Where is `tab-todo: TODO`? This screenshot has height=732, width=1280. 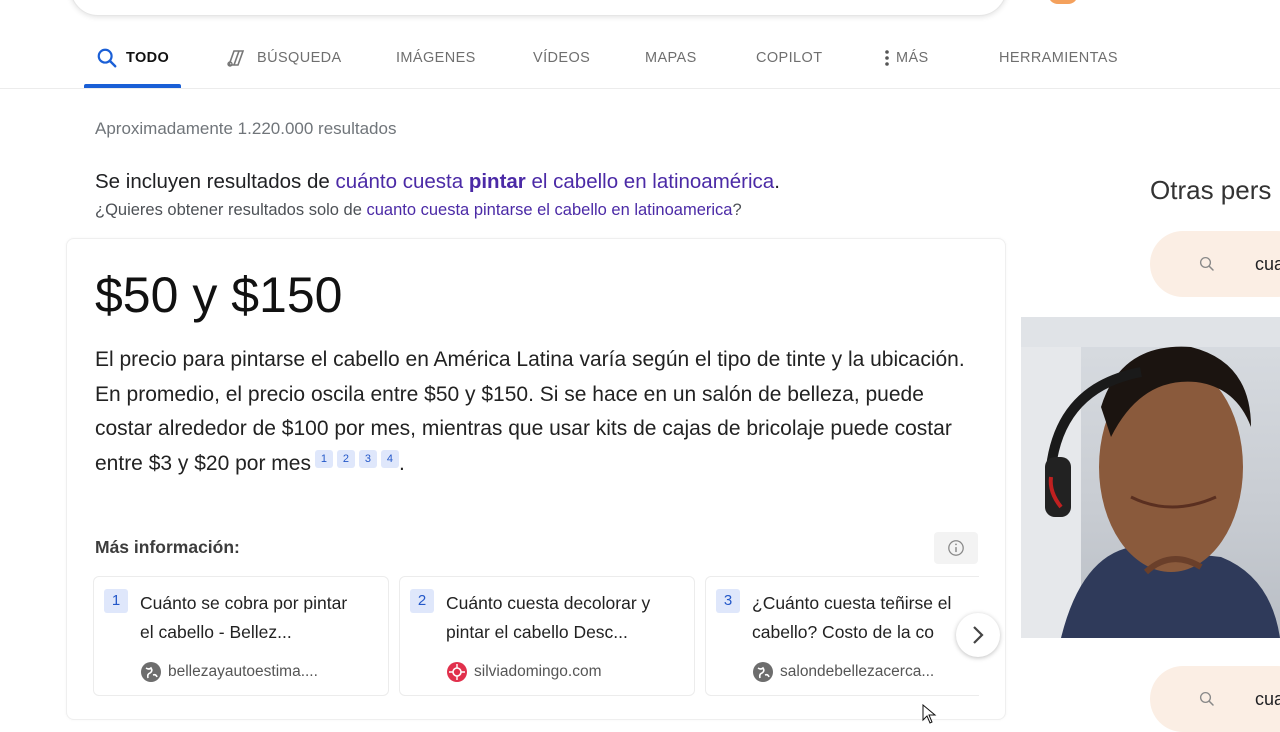
tab-todo: TODO is located at coordinates (132, 59).